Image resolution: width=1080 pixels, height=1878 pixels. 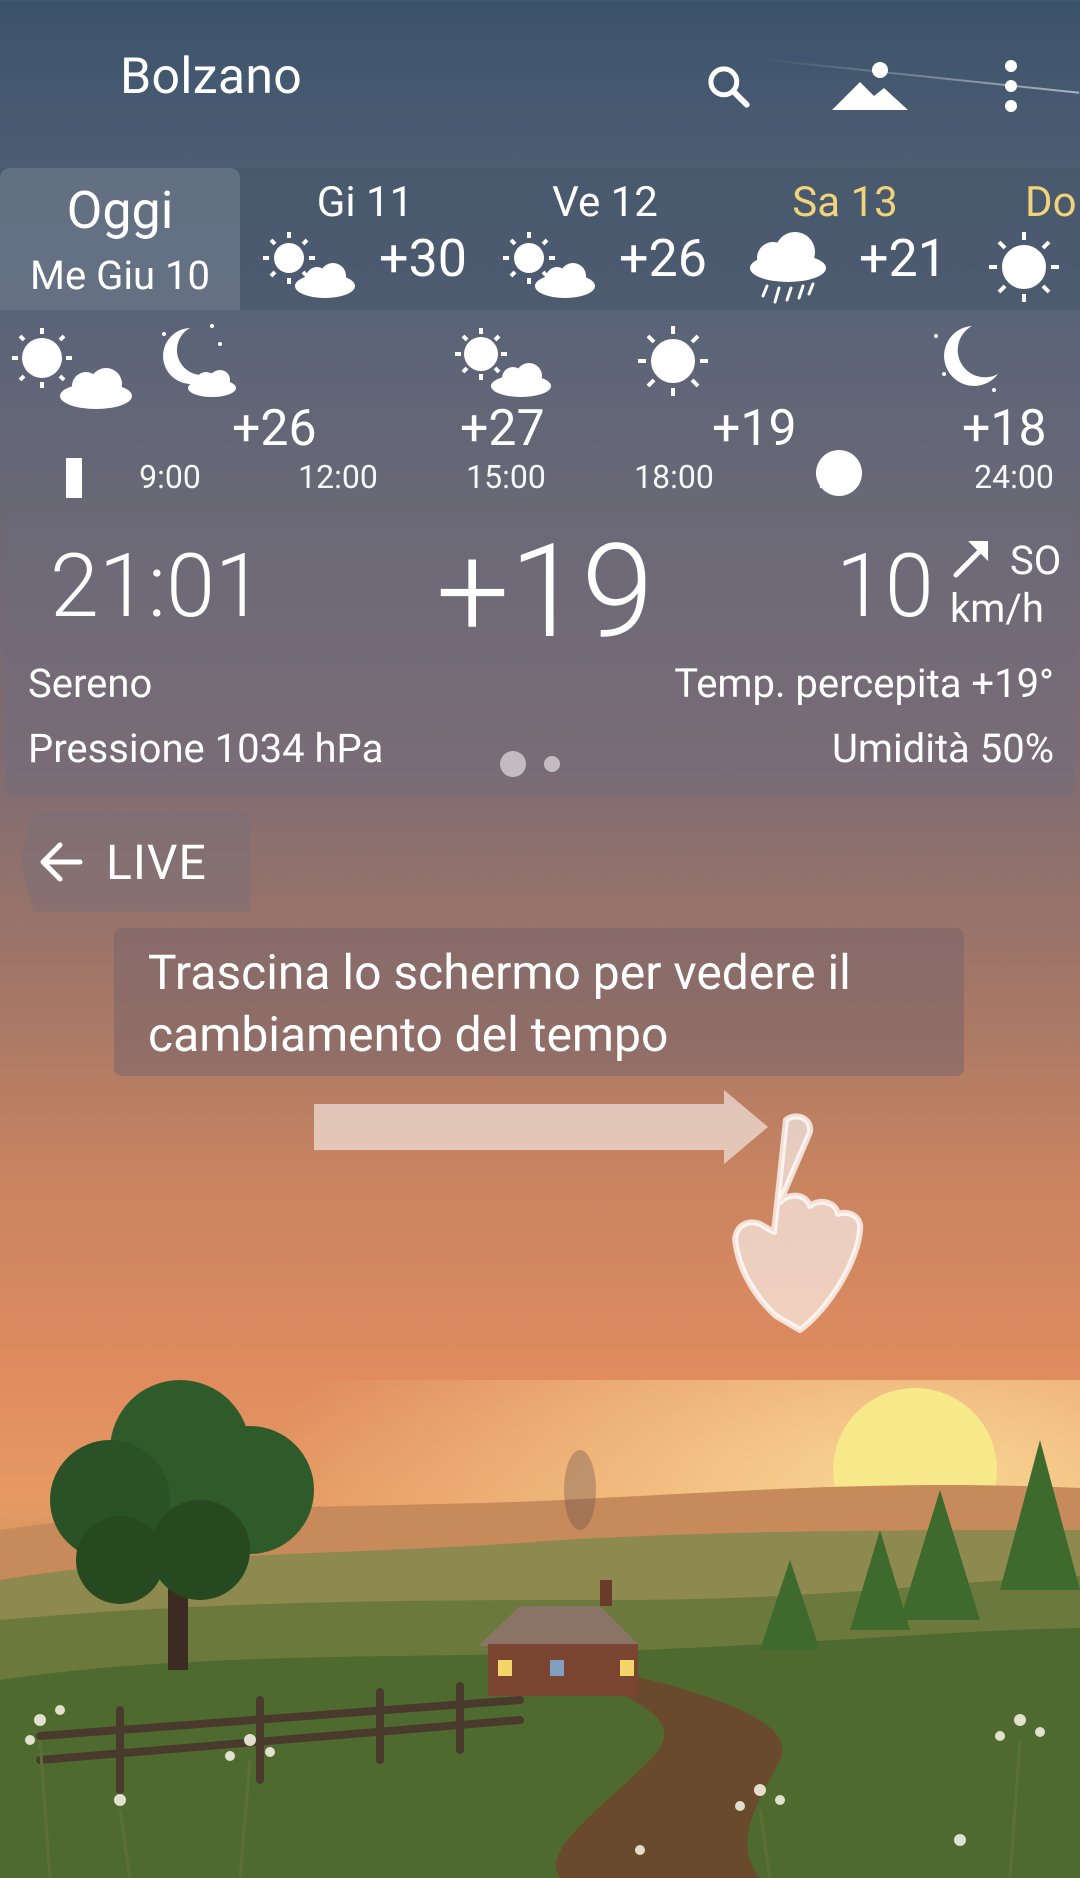 What do you see at coordinates (790, 1227) in the screenshot?
I see `hand-pointer-icon` at bounding box center [790, 1227].